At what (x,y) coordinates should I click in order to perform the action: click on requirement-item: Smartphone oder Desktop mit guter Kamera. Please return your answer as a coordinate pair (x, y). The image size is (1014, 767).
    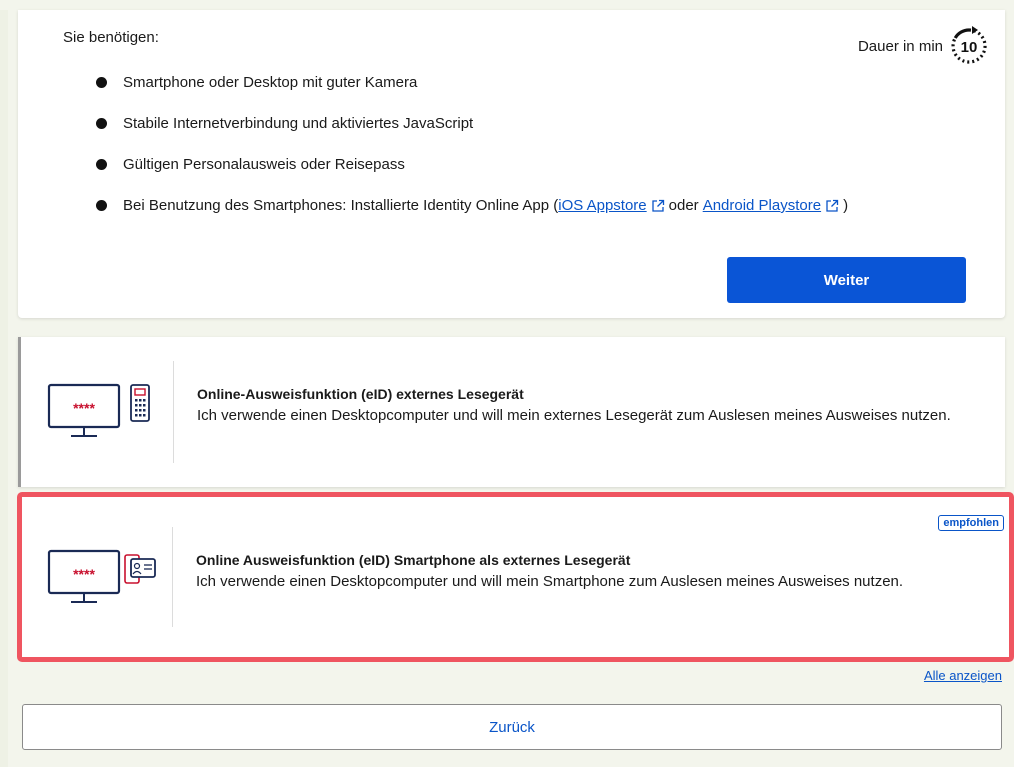
    Looking at the image, I should click on (472, 82).